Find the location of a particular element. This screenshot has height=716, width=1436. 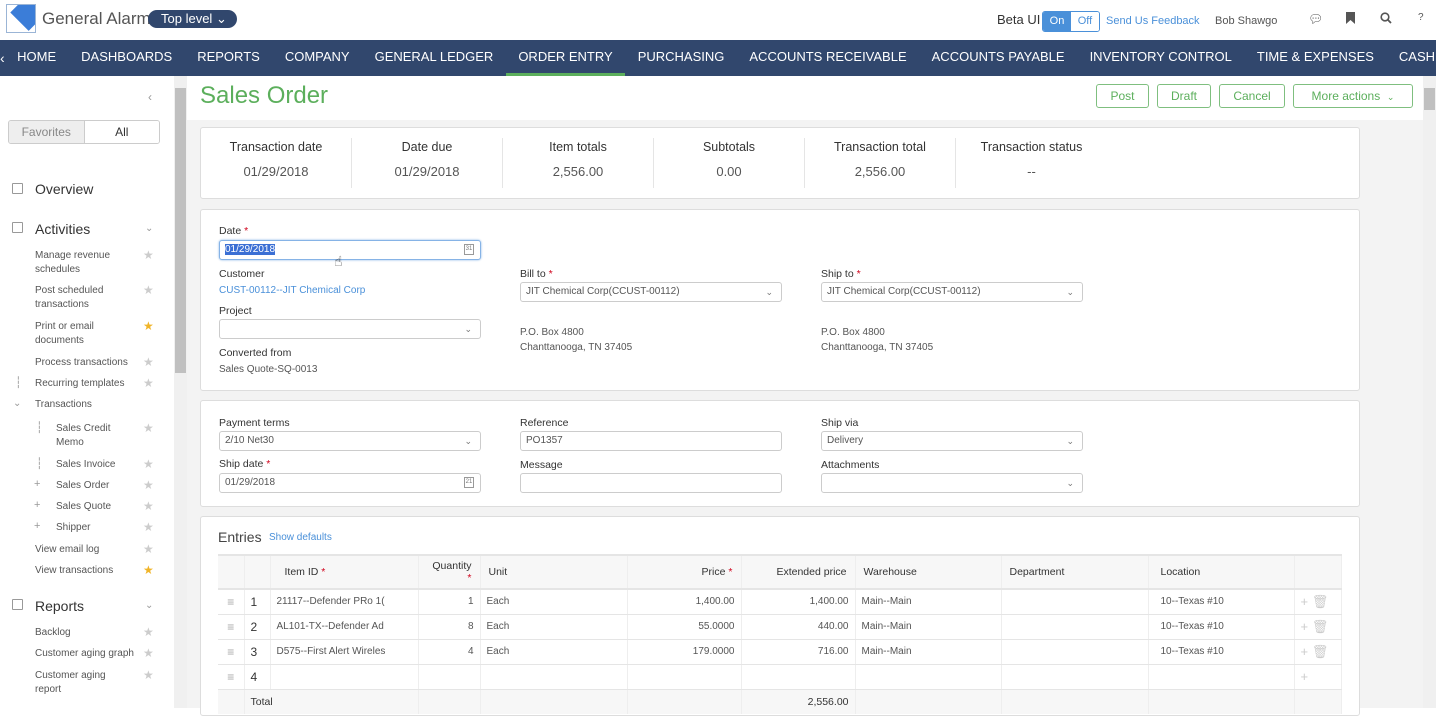

message-input is located at coordinates (651, 483).